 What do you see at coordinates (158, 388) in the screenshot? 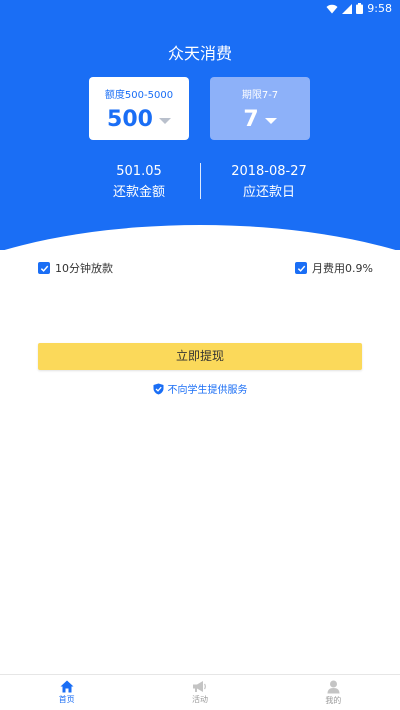
I see `shield-check-icon` at bounding box center [158, 388].